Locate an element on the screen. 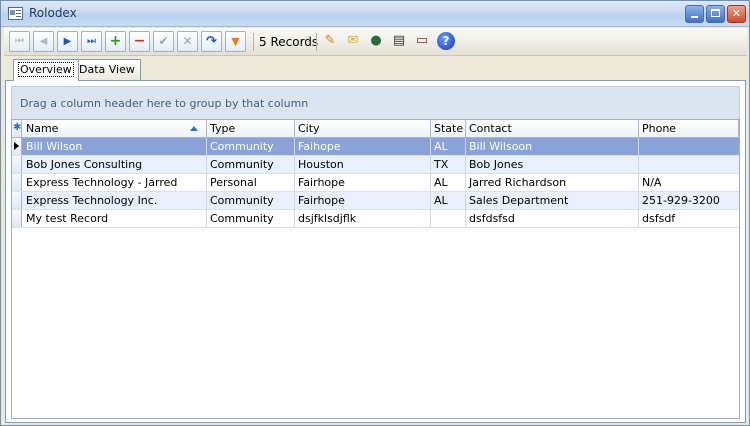 The image size is (750, 426). mail-card-icon: ▭ is located at coordinates (422, 41).